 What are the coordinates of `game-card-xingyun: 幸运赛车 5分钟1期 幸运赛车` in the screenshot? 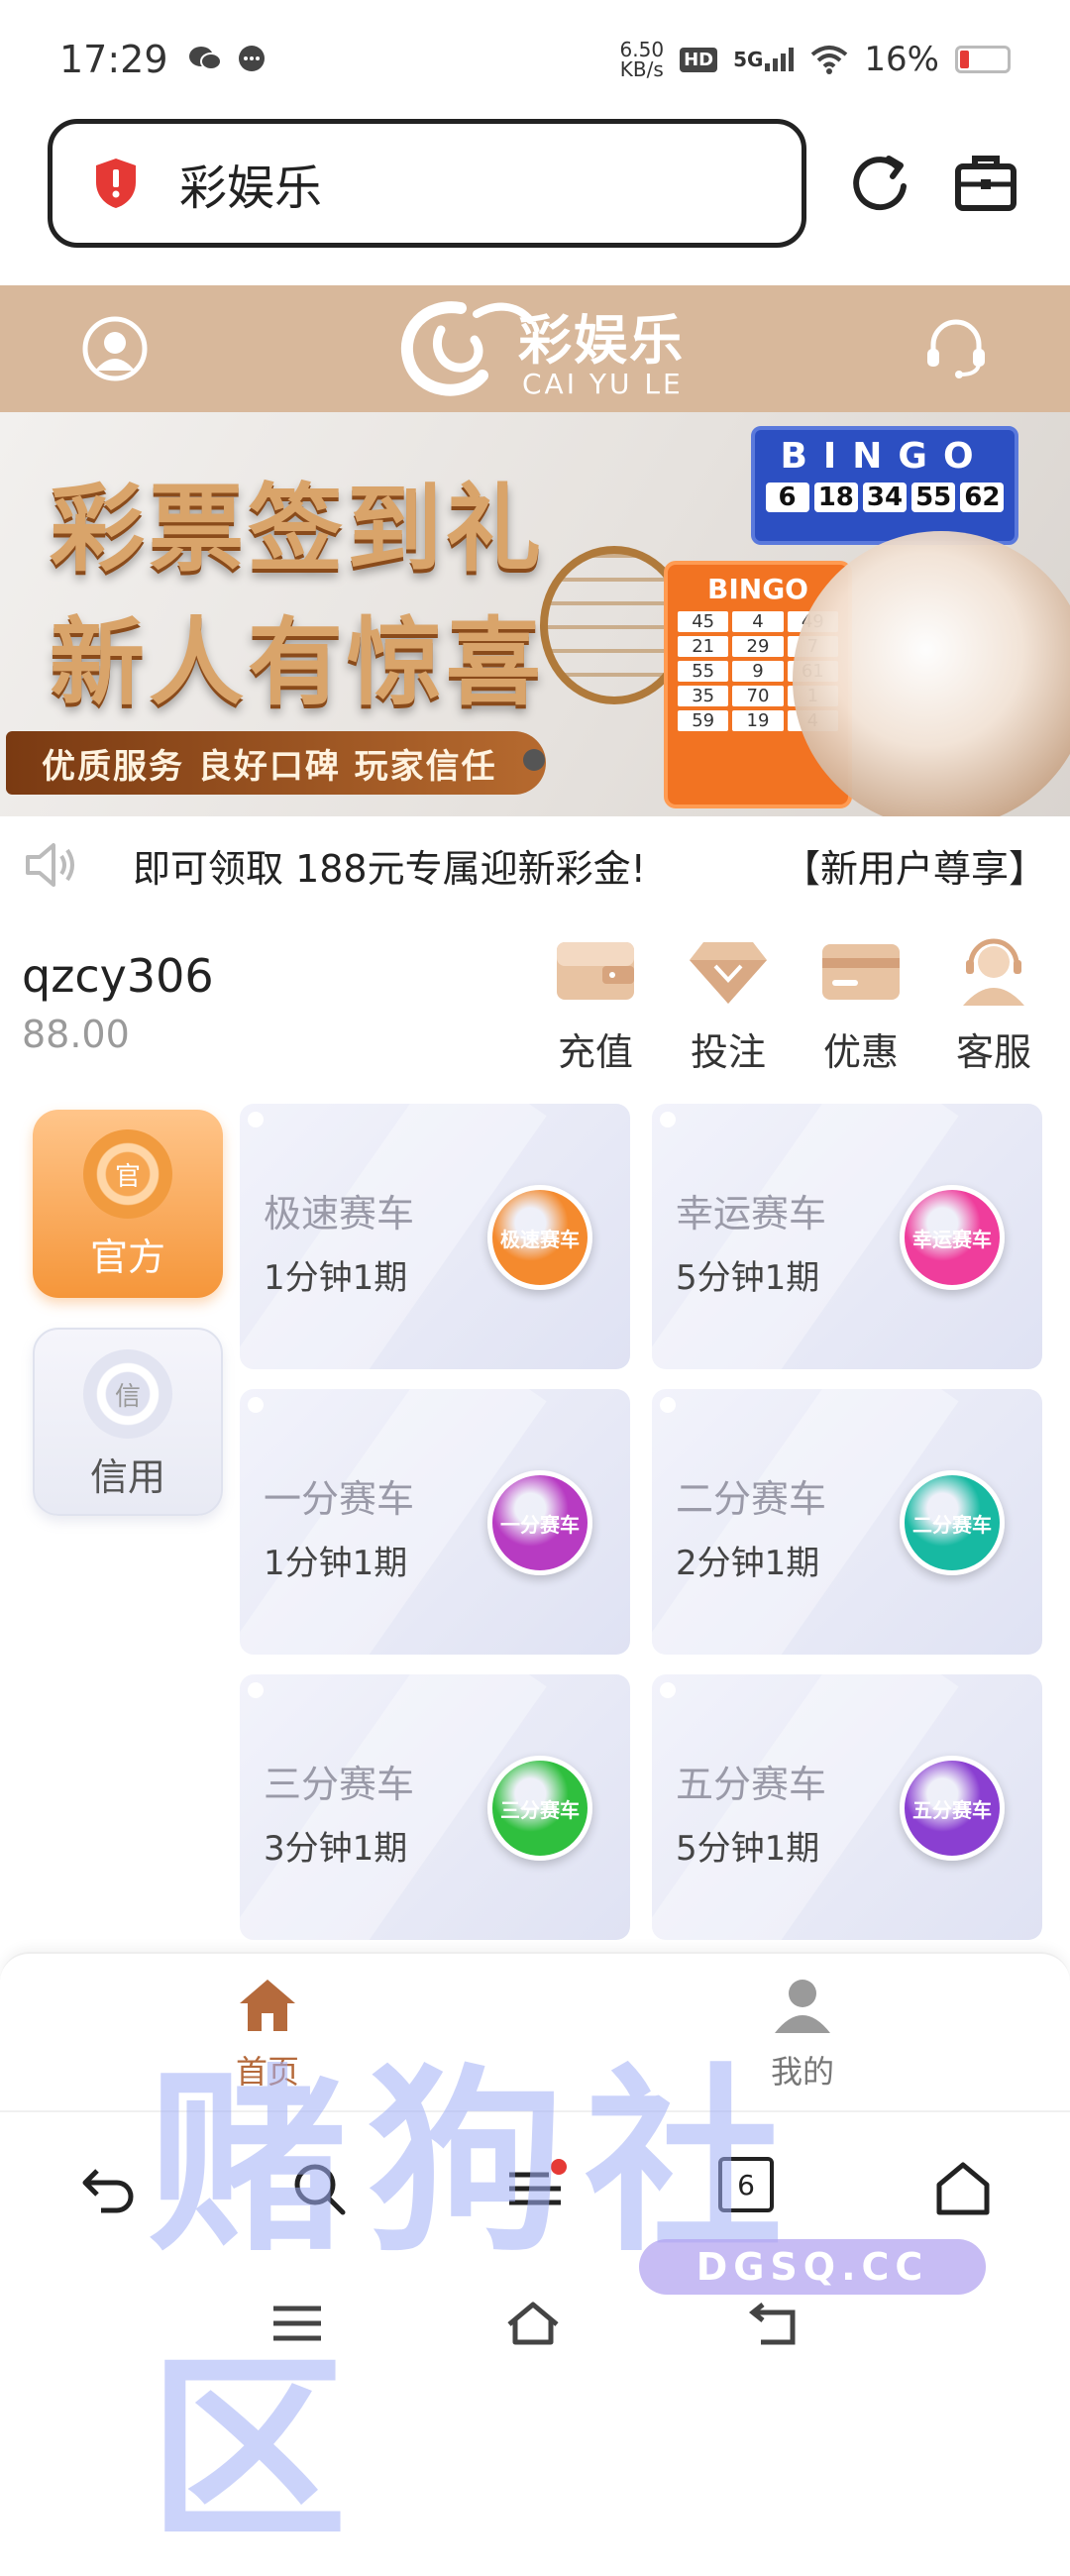 It's located at (847, 1236).